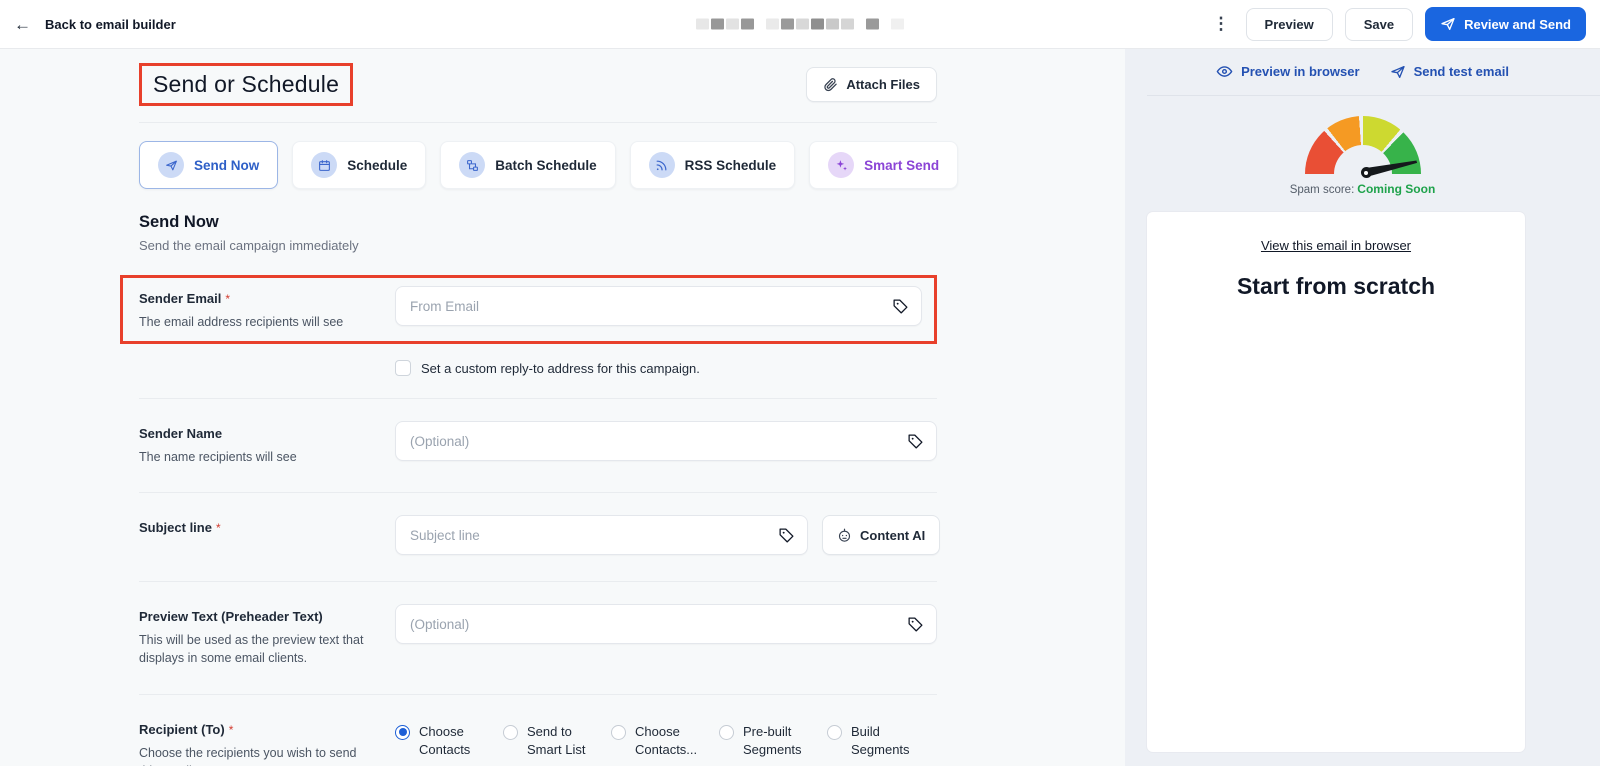  What do you see at coordinates (1379, 24) in the screenshot?
I see `save-button: Save` at bounding box center [1379, 24].